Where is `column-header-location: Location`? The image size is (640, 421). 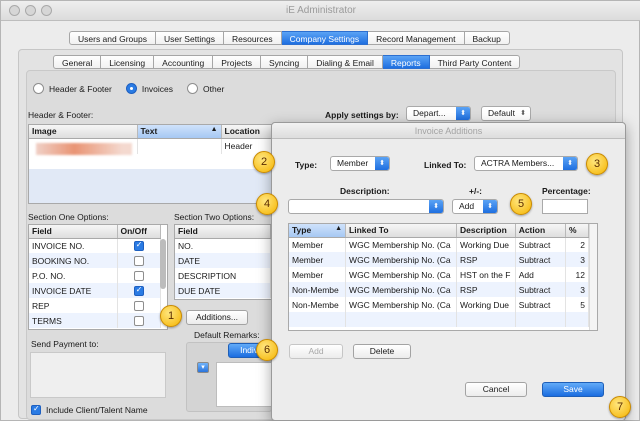 column-header-location: Location is located at coordinates (249, 132).